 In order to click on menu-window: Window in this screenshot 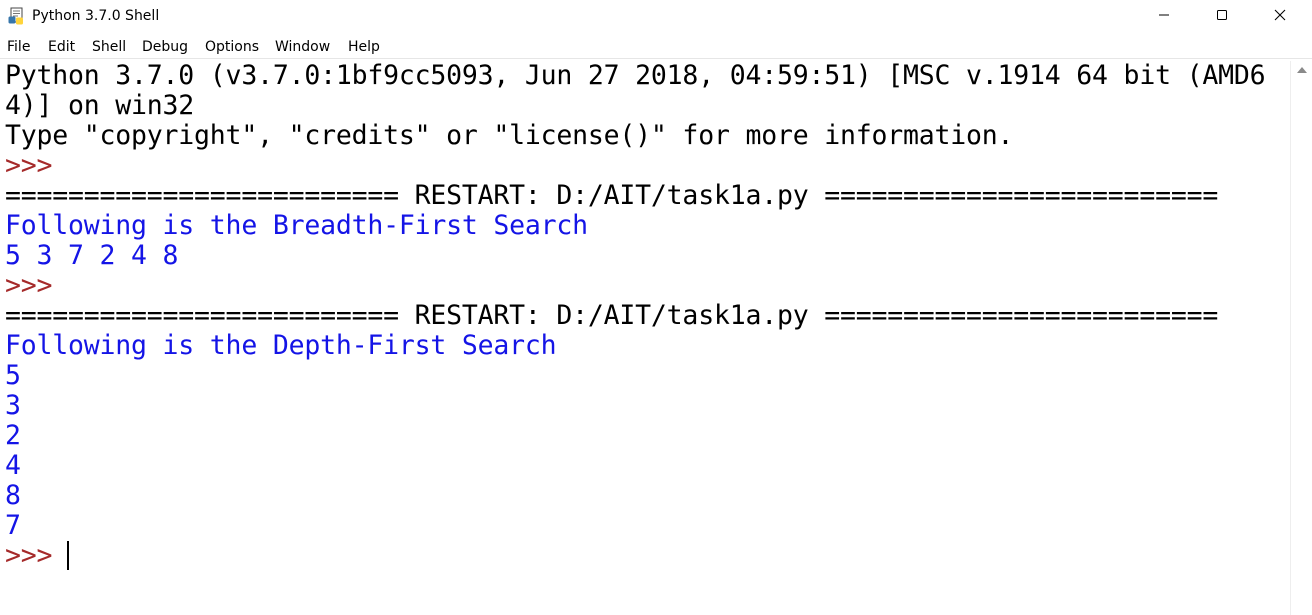, I will do `click(302, 47)`.